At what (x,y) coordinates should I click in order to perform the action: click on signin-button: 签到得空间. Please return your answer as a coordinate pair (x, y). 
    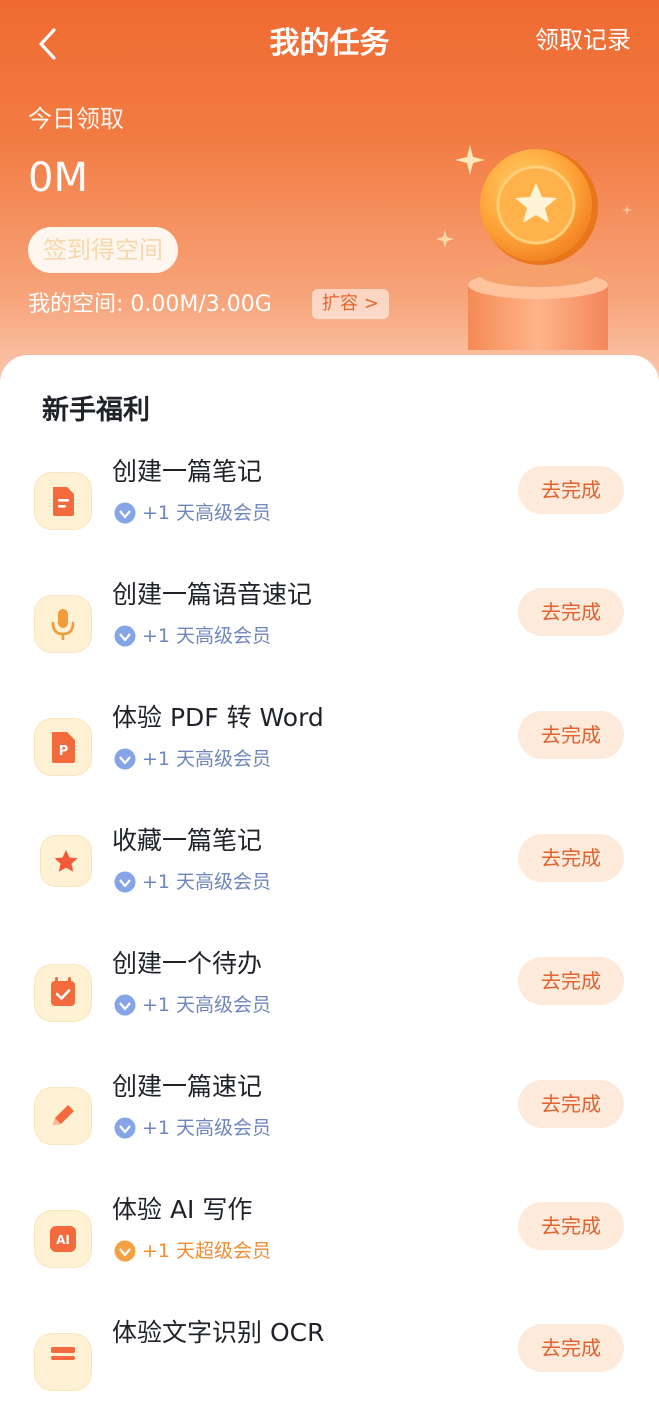
    Looking at the image, I should click on (103, 250).